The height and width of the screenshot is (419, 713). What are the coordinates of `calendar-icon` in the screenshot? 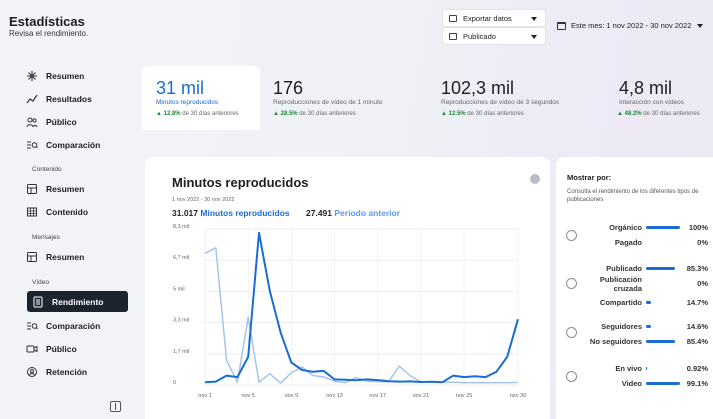 It's located at (561, 25).